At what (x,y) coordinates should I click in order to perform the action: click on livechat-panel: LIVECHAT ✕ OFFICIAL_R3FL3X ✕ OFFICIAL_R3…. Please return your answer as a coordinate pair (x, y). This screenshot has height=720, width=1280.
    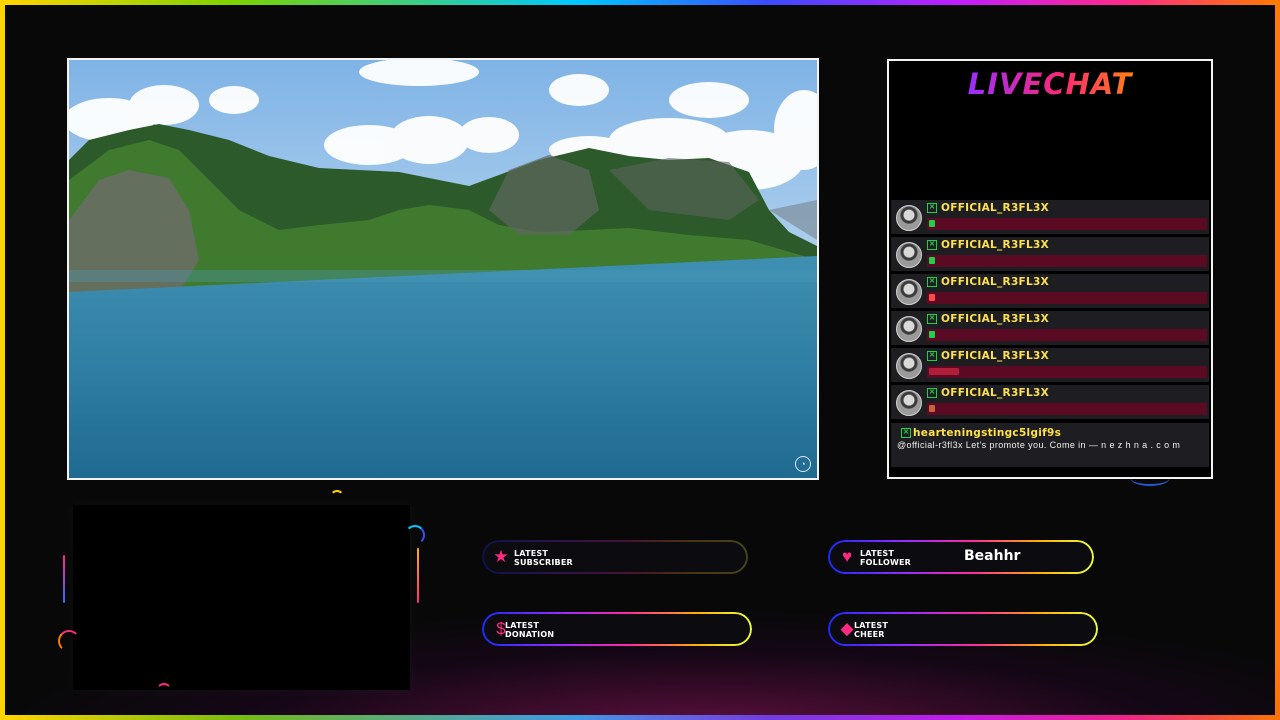
    Looking at the image, I should click on (1050, 269).